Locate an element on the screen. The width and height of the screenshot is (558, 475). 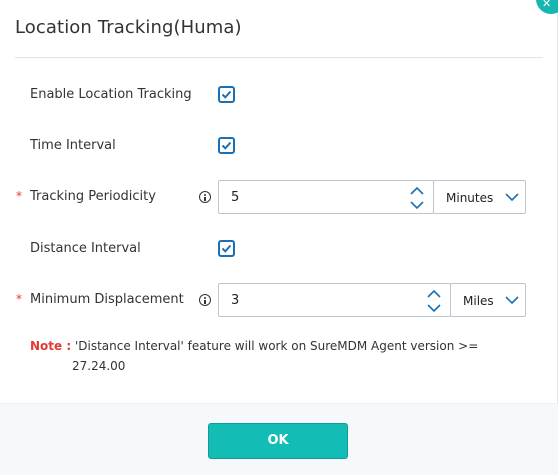
tracking-periodicity-label: Tracking Periodicity is located at coordinates (93, 196).